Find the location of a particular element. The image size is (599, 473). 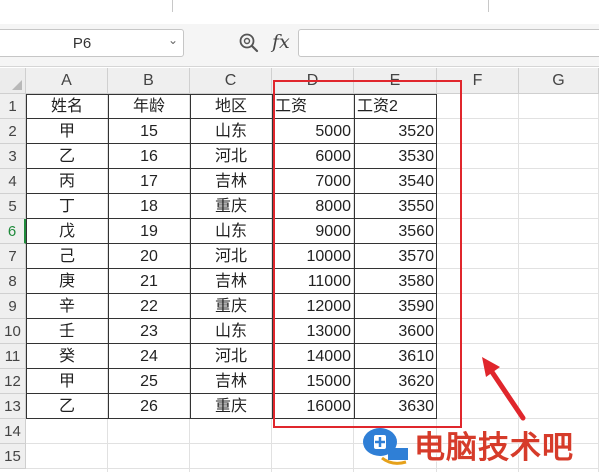

row-header-15: 15 is located at coordinates (13, 456).